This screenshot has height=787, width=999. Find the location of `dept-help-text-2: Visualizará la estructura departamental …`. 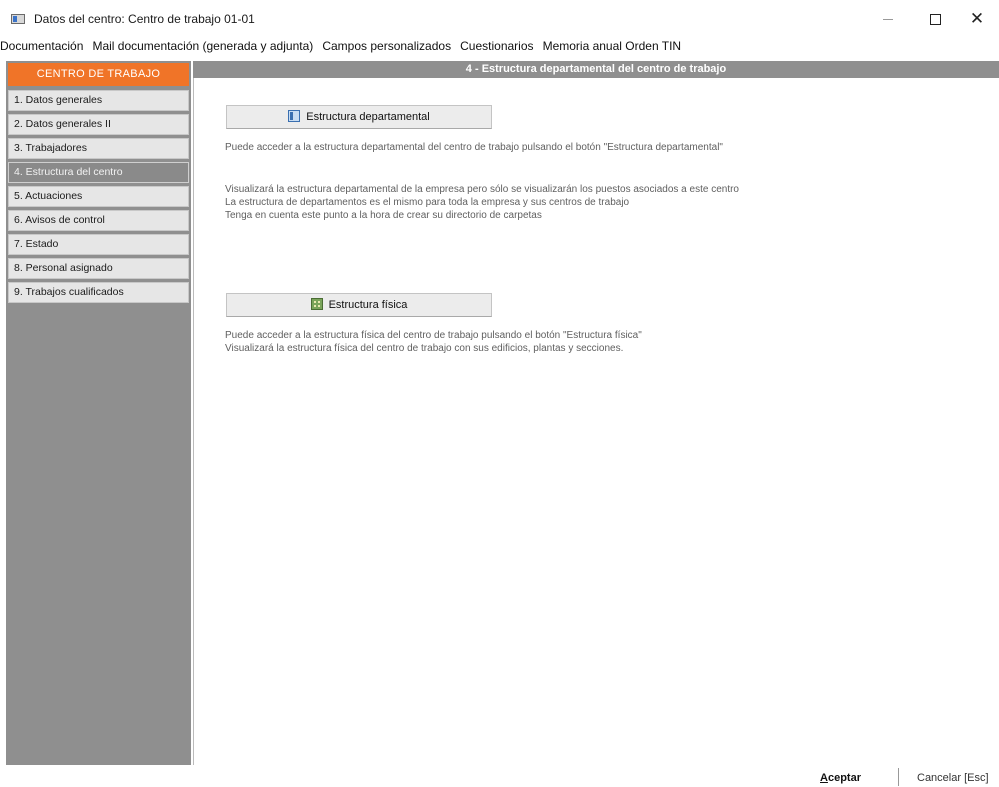

dept-help-text-2: Visualizará la estructura departamental … is located at coordinates (482, 189).